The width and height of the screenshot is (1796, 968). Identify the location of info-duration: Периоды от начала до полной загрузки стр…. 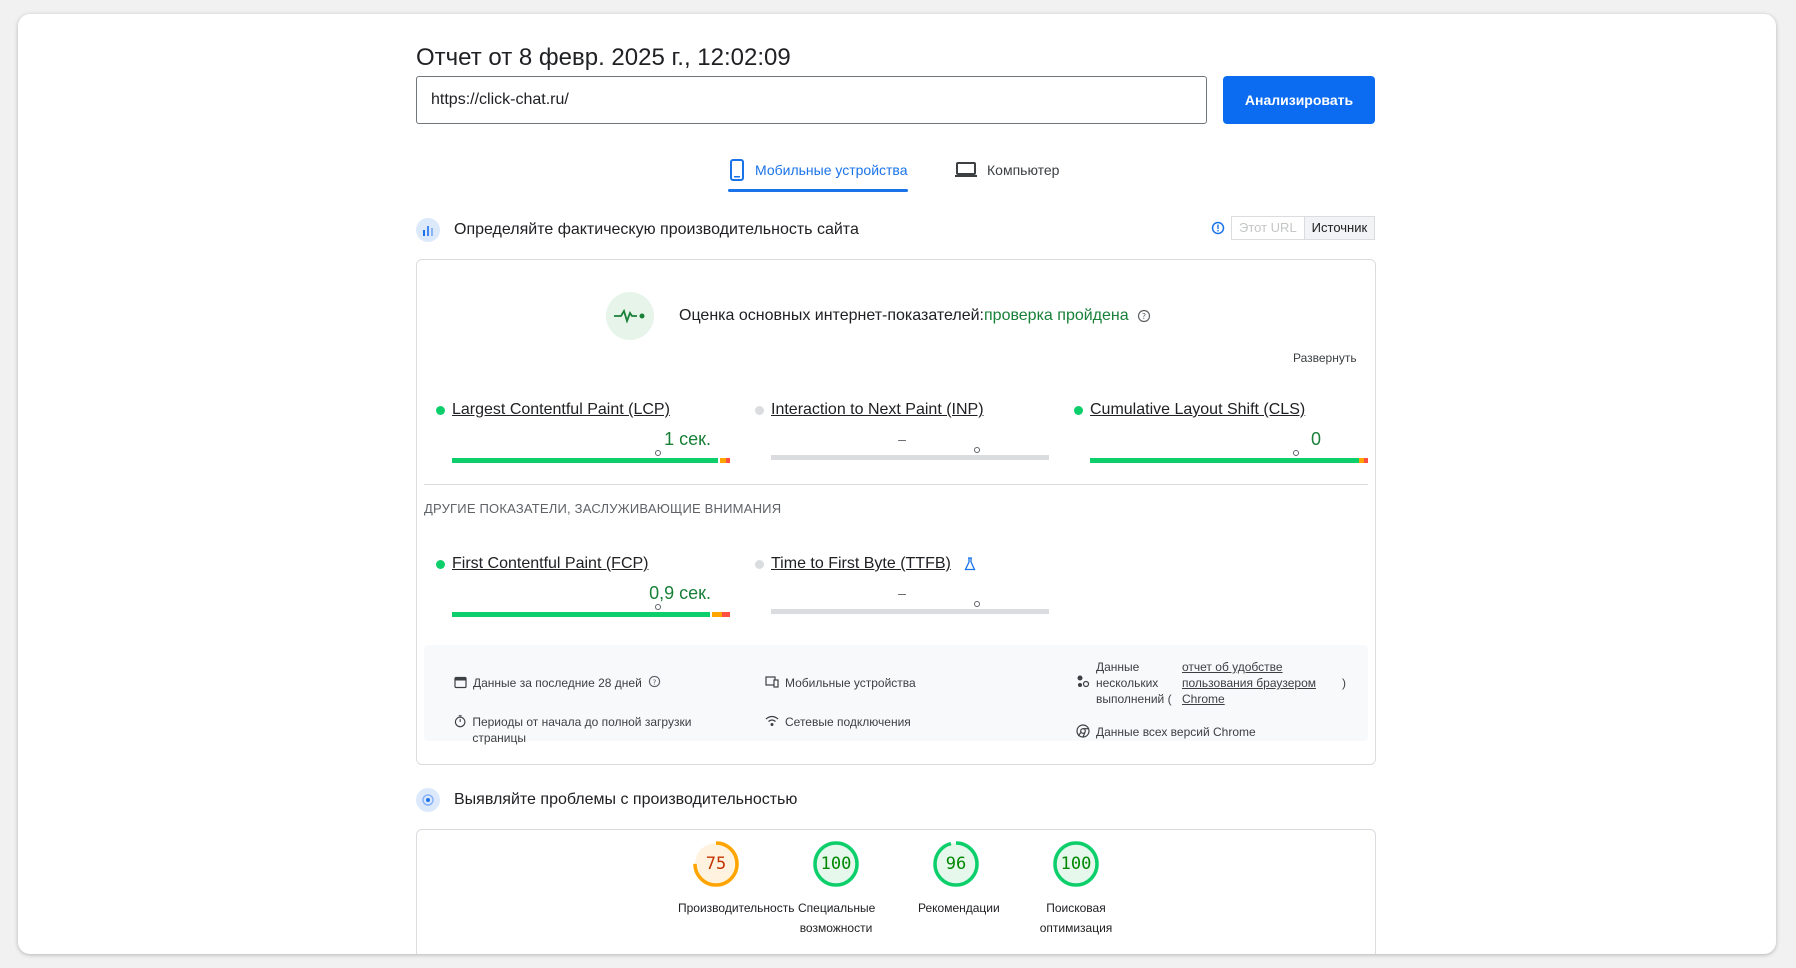
(594, 730).